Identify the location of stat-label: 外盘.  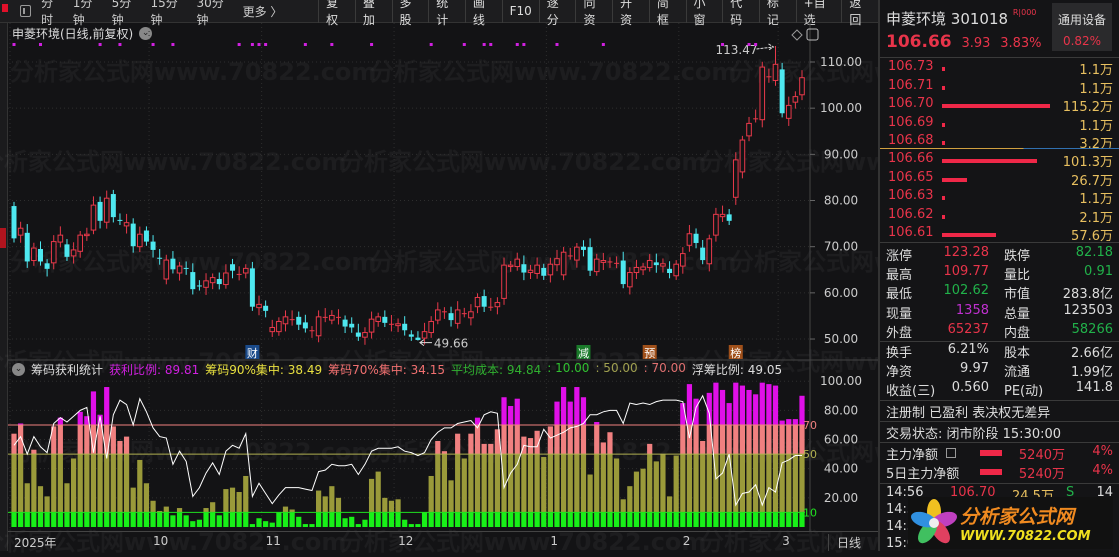
(899, 333).